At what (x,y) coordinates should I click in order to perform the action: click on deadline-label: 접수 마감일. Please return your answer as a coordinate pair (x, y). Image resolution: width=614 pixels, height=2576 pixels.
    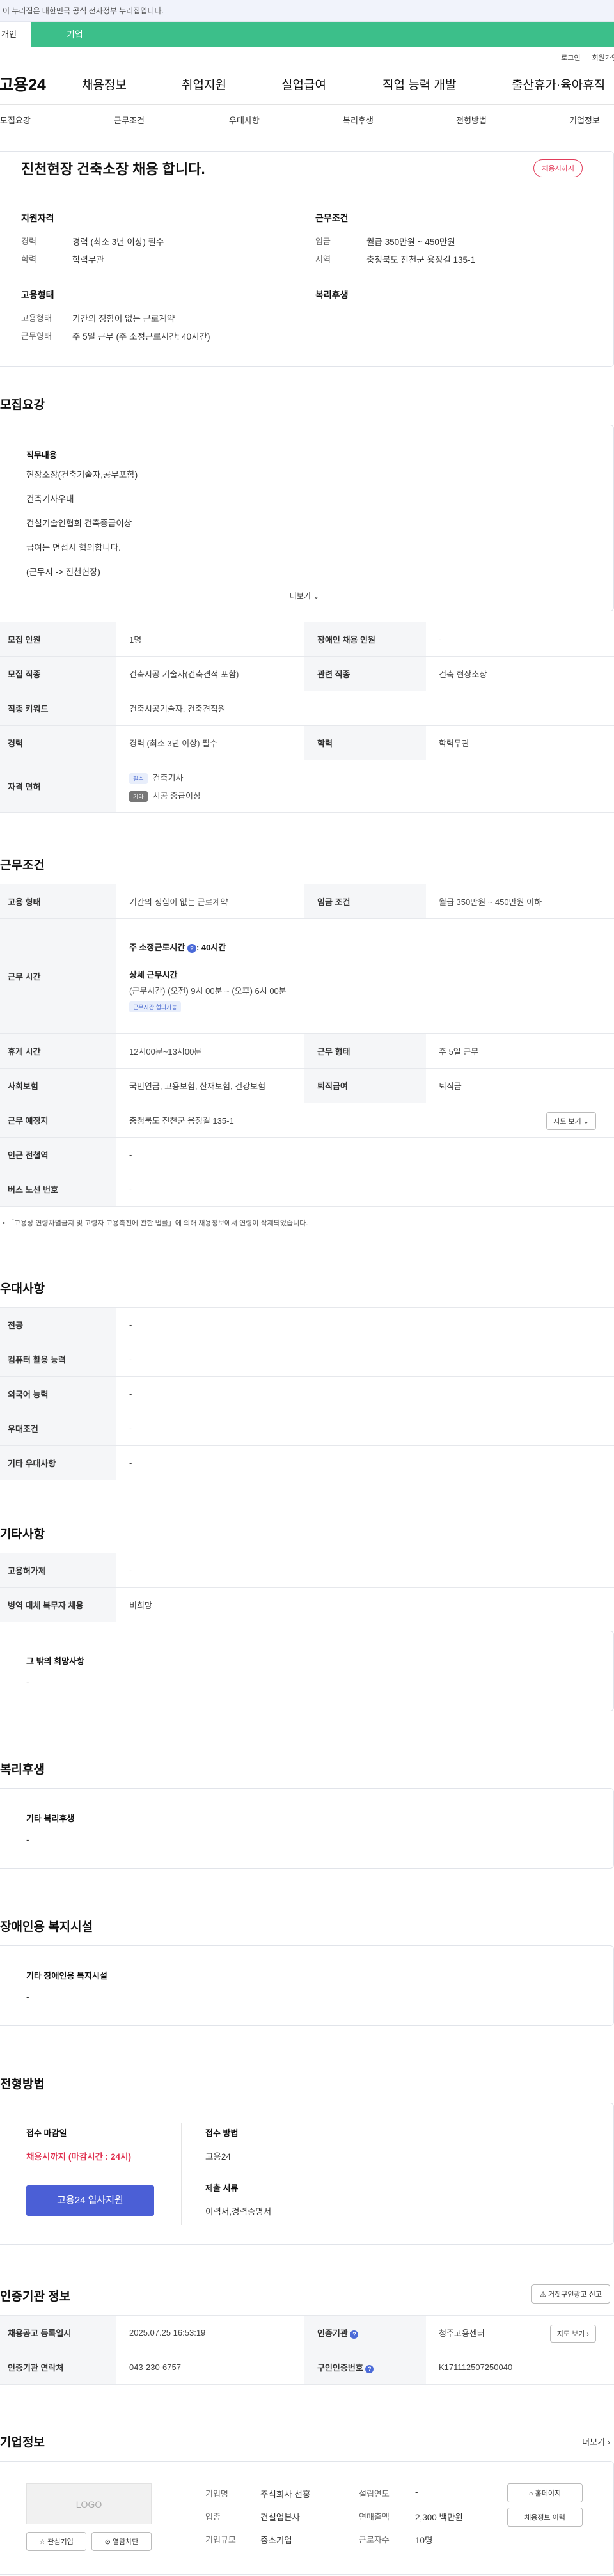
    Looking at the image, I should click on (46, 2133).